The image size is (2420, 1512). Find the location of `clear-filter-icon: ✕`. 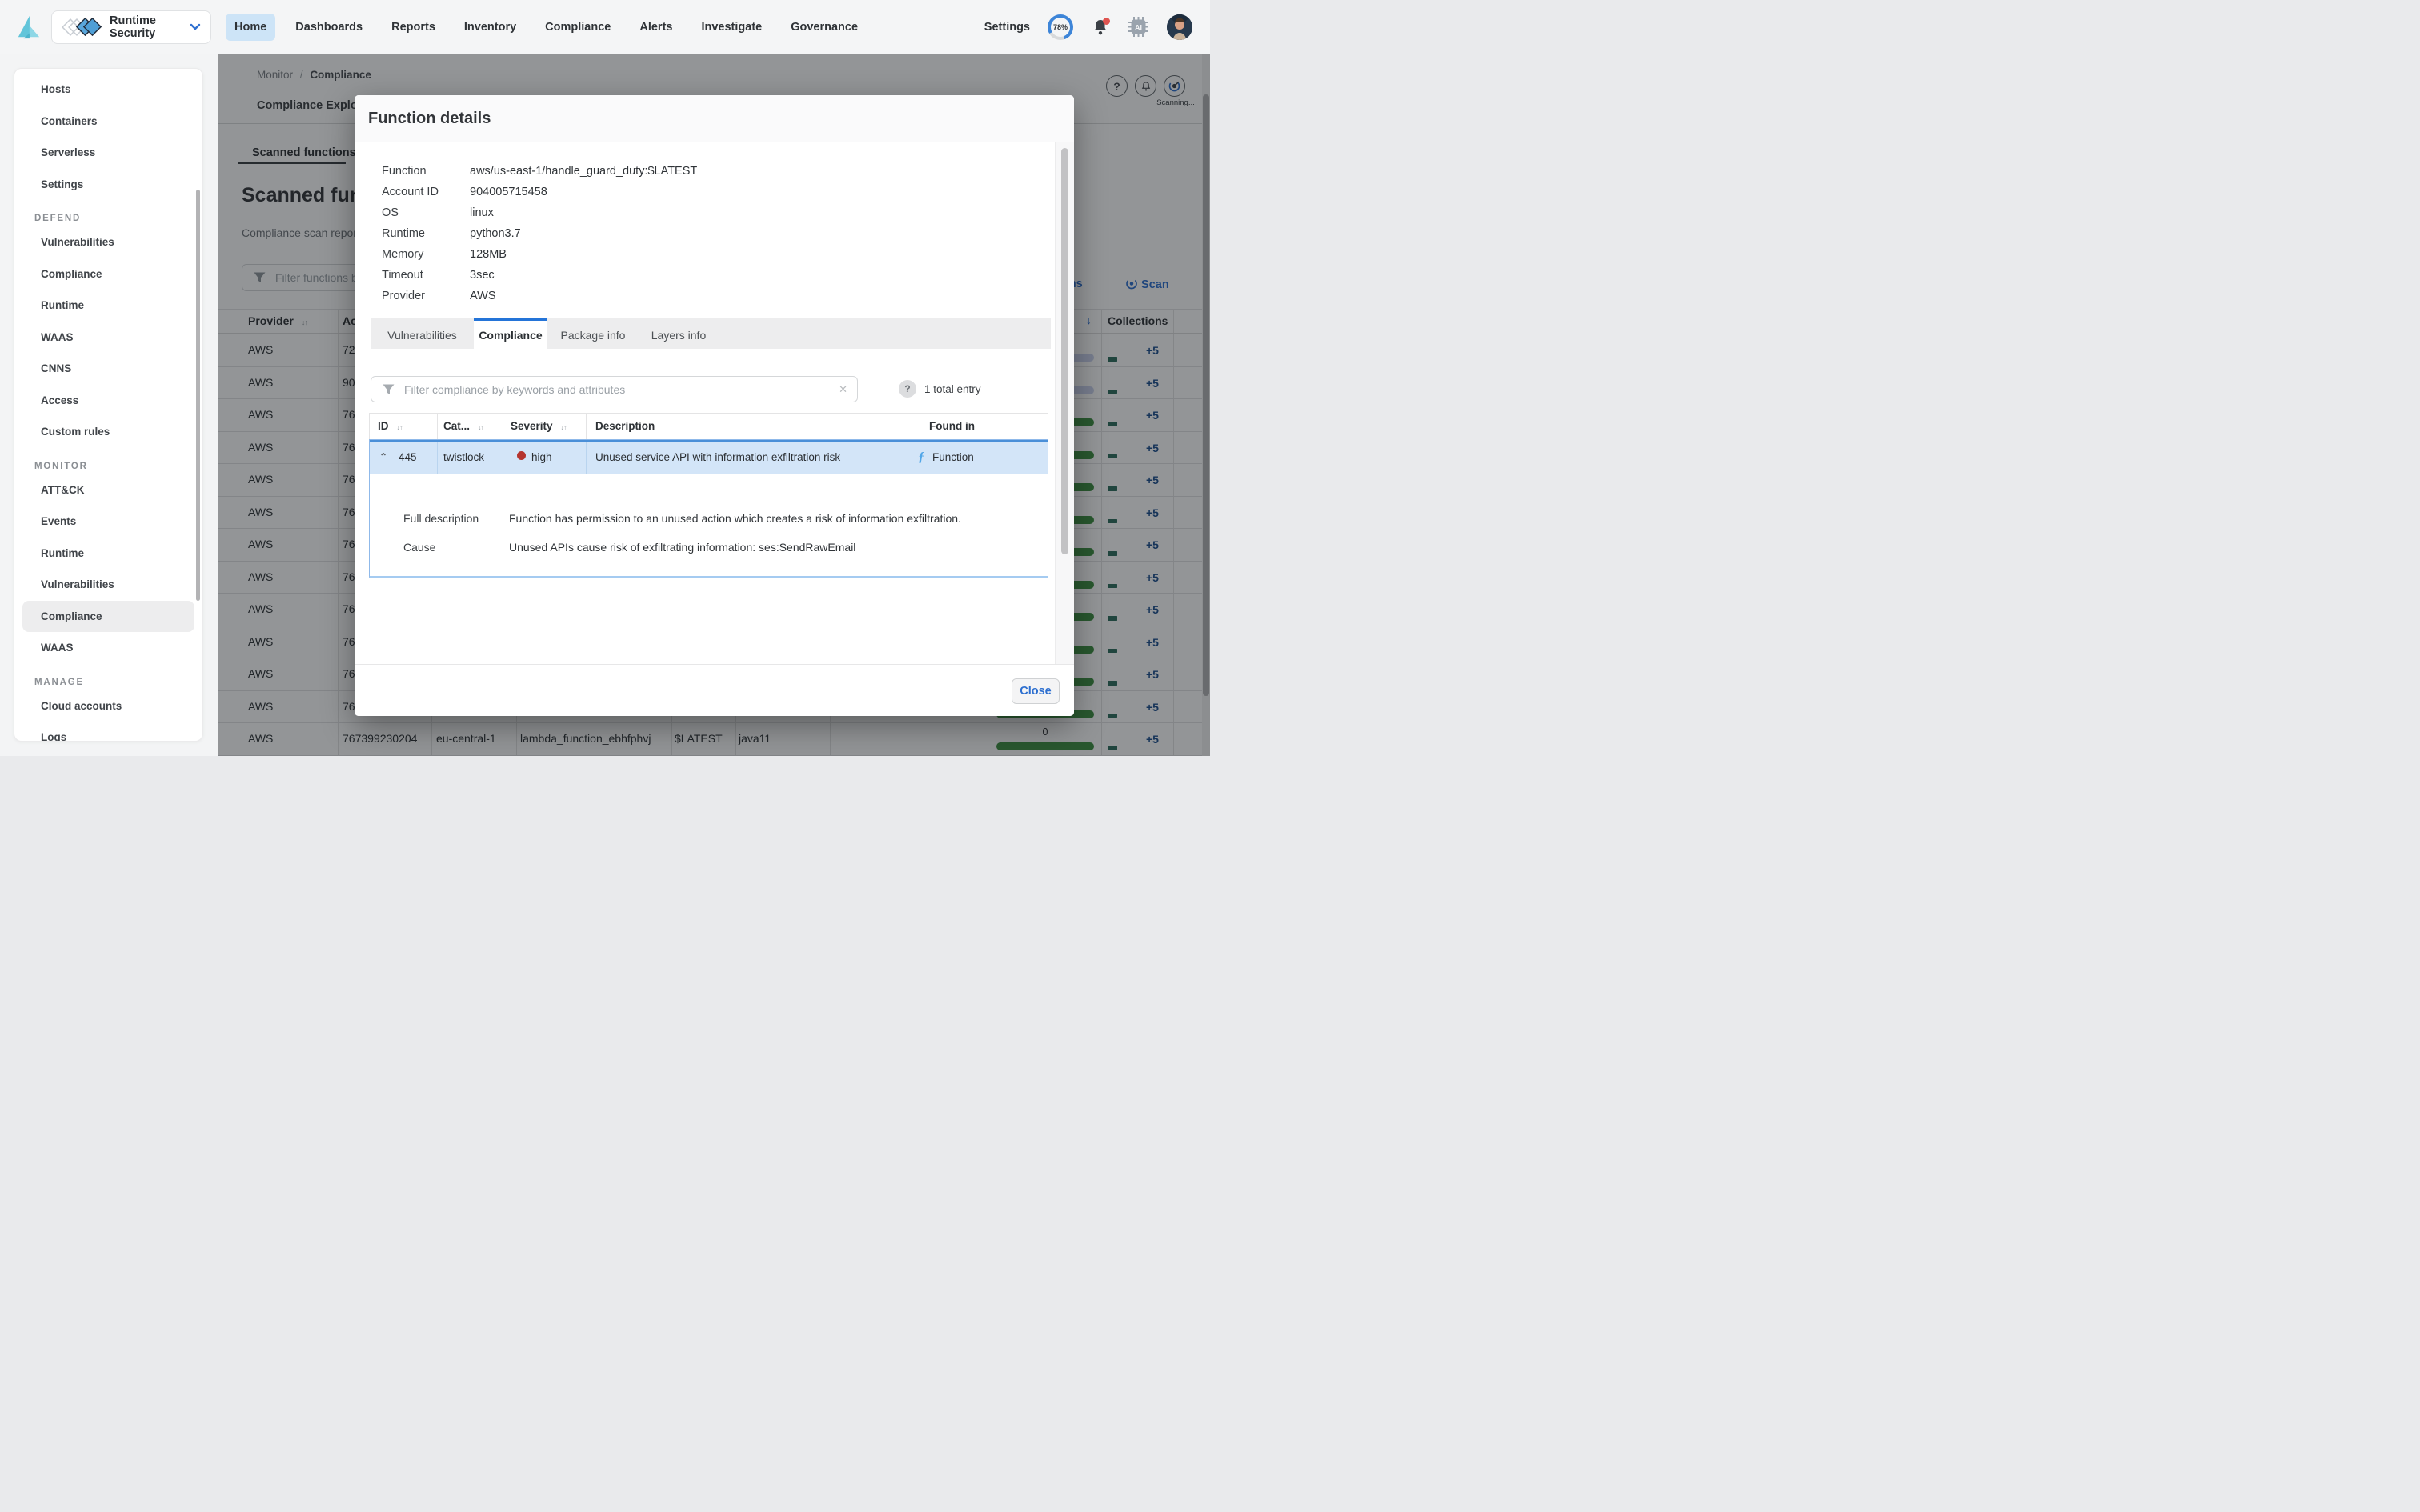

clear-filter-icon: ✕ is located at coordinates (843, 389).